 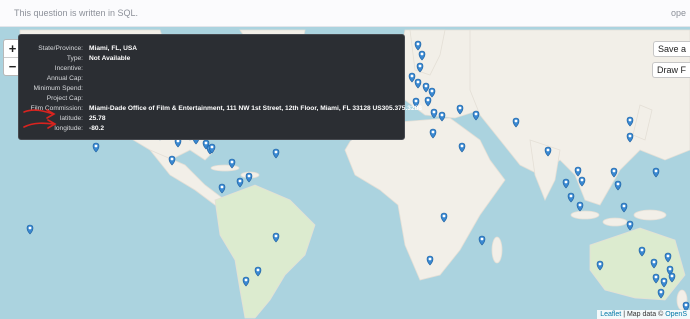 I want to click on attribution-separator: | Map data ©, so click(x=643, y=314).